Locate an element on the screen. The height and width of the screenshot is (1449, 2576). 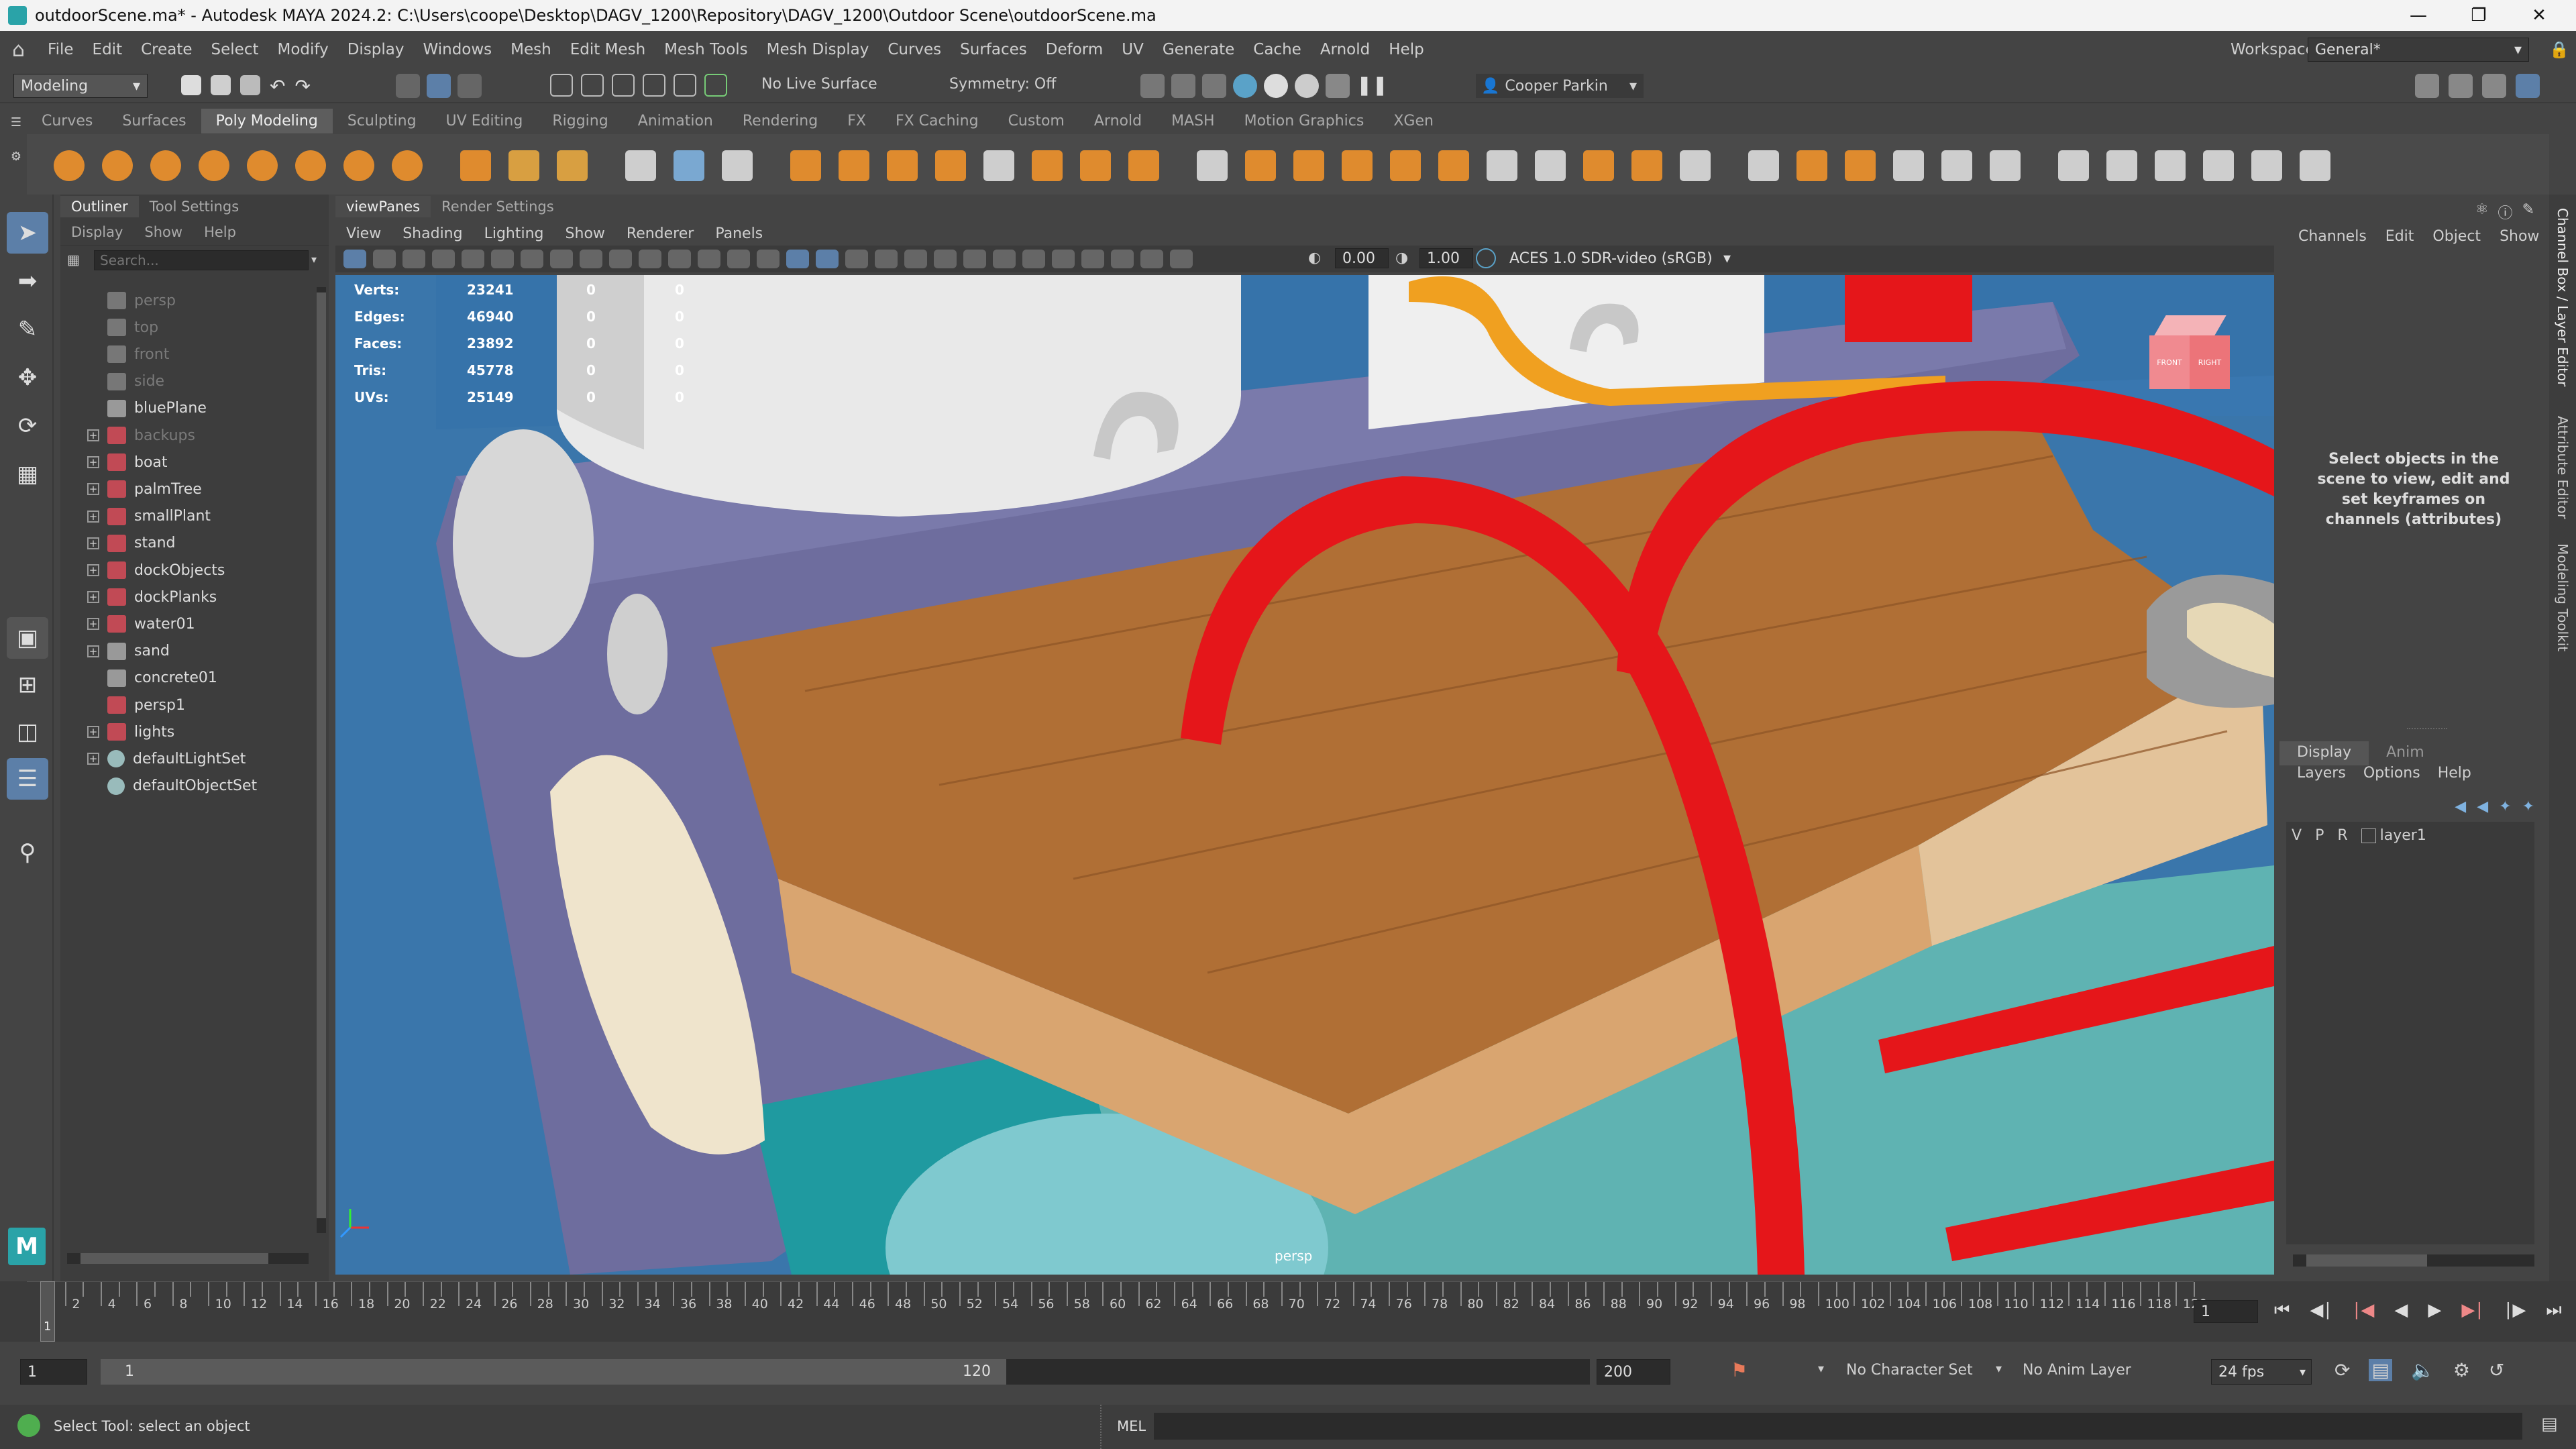
rotate-tool-icon: ⟳ is located at coordinates (27, 426).